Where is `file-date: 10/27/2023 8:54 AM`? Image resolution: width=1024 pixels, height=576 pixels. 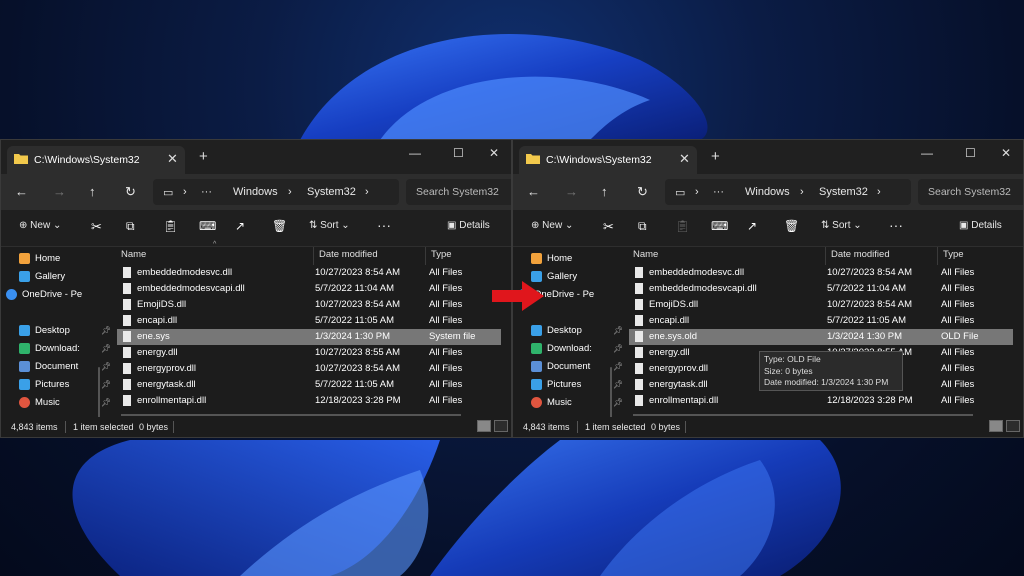 file-date: 10/27/2023 8:54 AM is located at coordinates (358, 304).